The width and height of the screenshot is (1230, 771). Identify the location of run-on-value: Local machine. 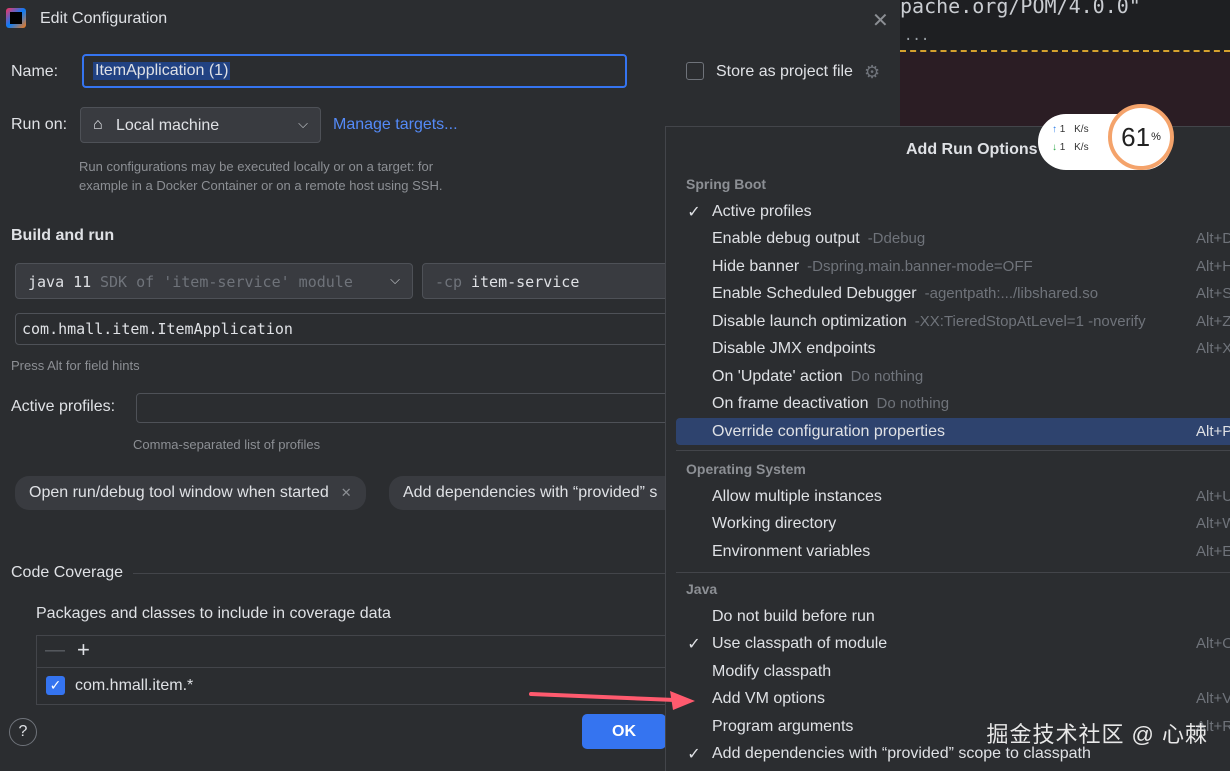
(168, 125).